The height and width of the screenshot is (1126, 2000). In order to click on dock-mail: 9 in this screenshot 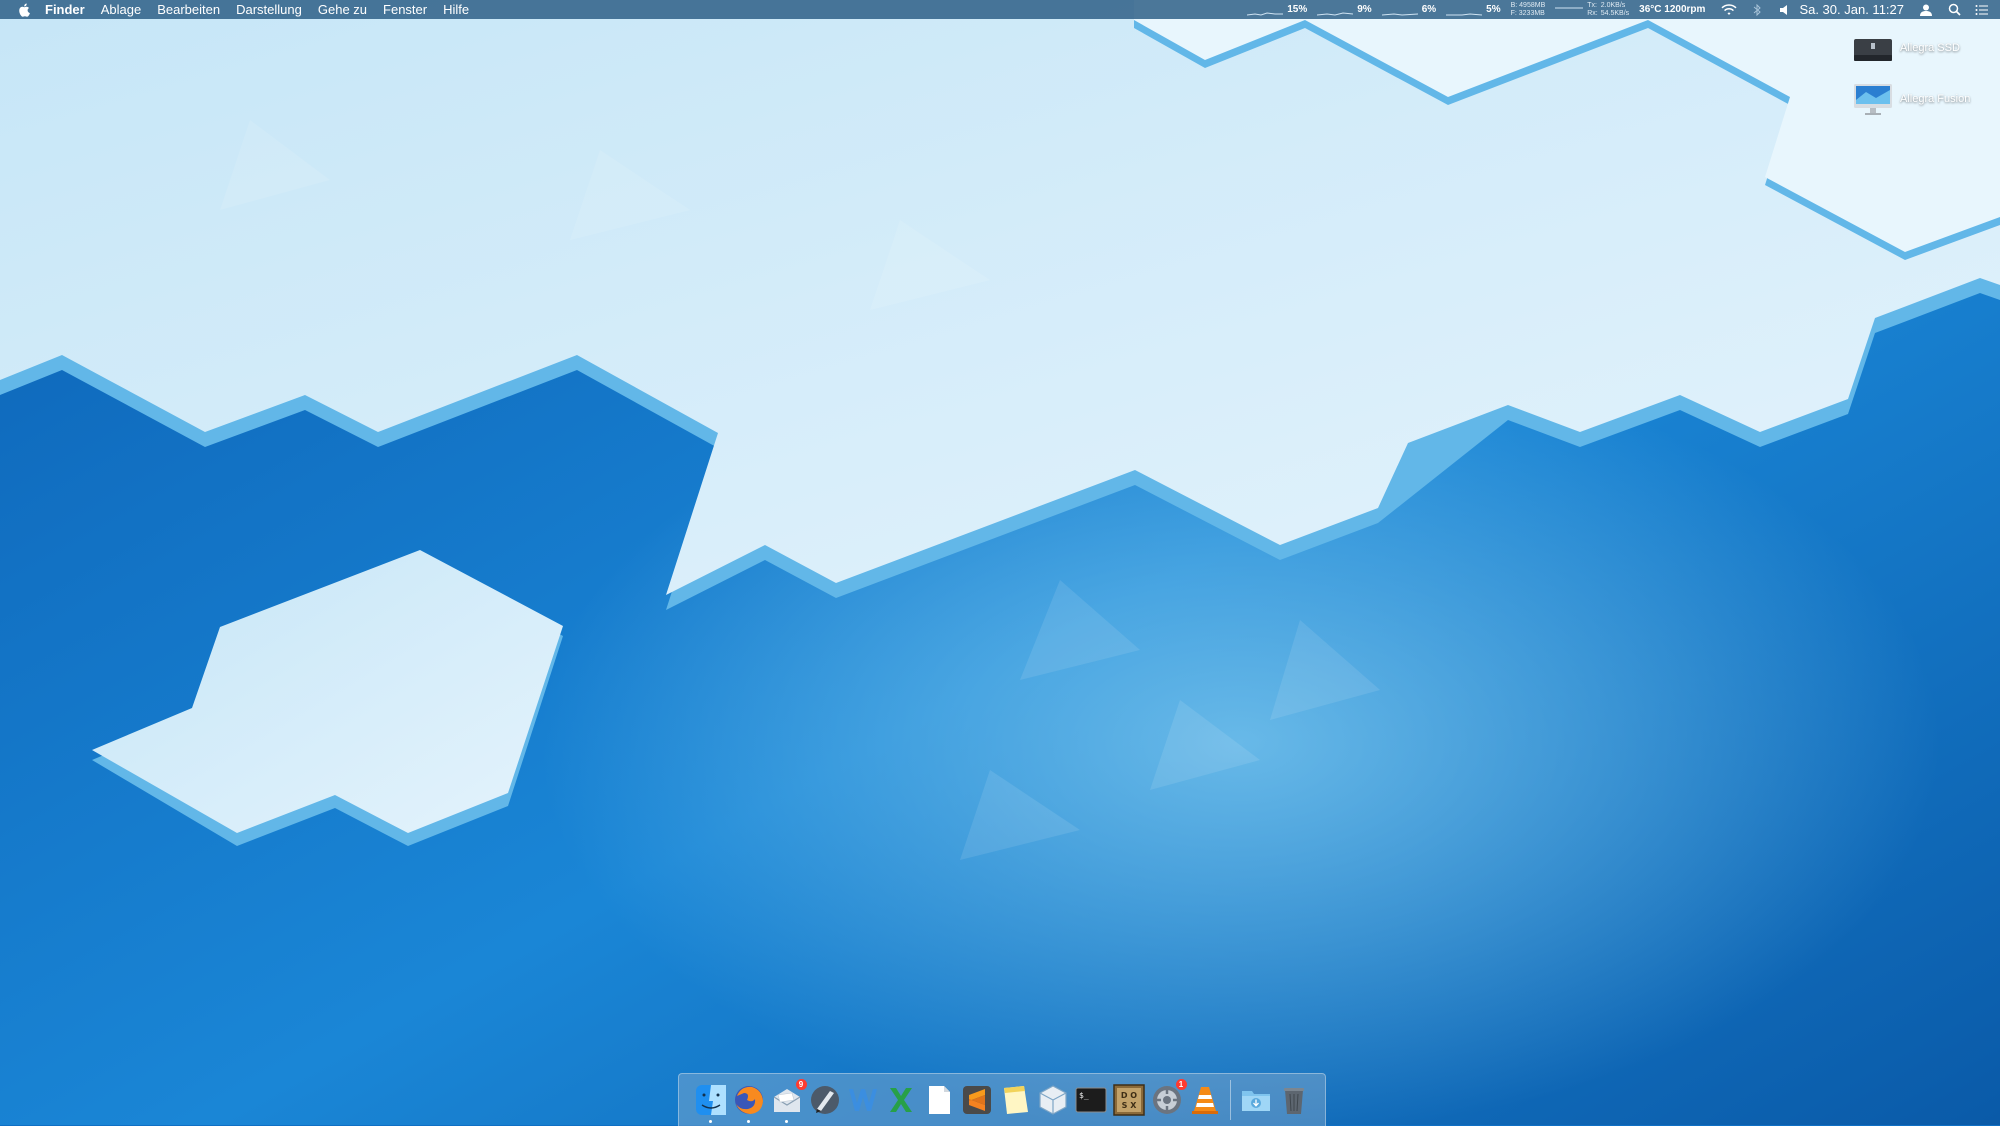, I will do `click(788, 1101)`.